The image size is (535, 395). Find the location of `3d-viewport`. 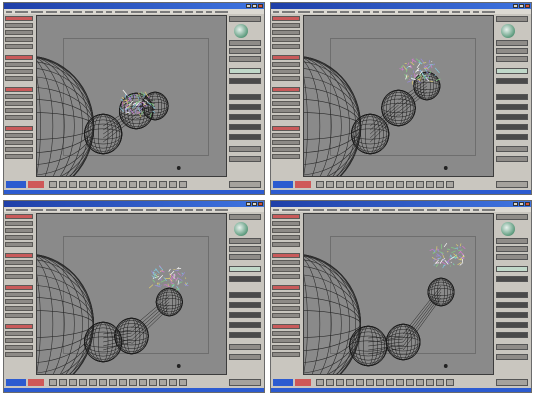

3d-viewport is located at coordinates (131, 96).